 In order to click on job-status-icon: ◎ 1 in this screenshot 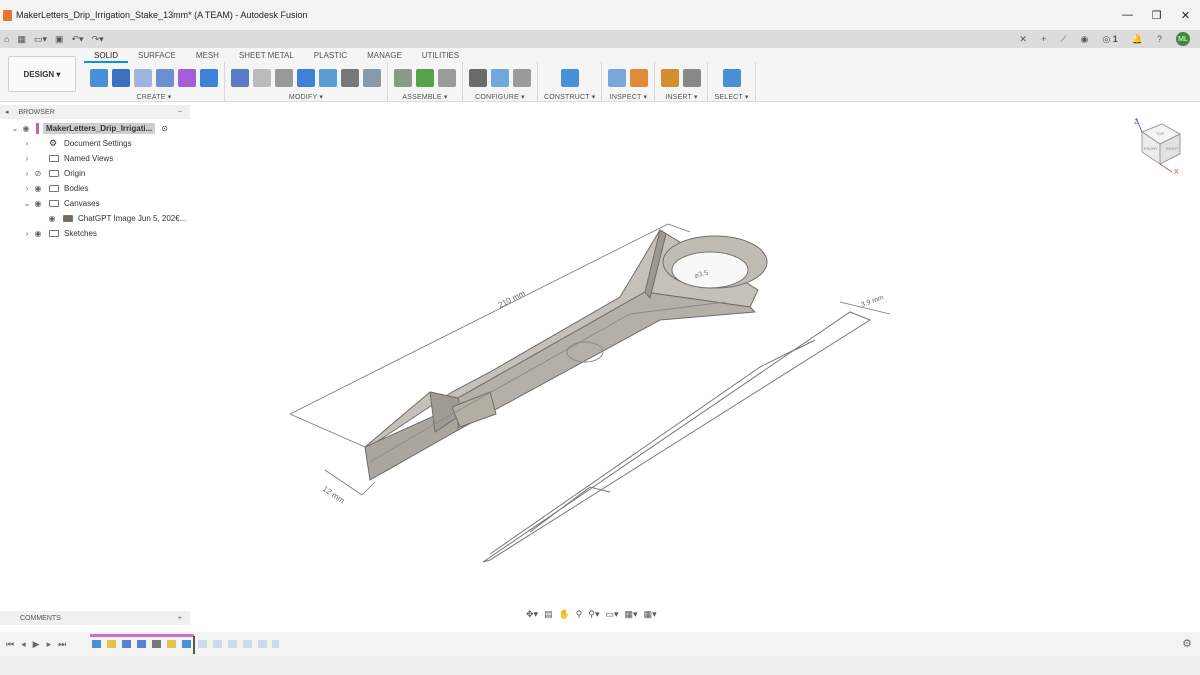, I will do `click(1109, 39)`.